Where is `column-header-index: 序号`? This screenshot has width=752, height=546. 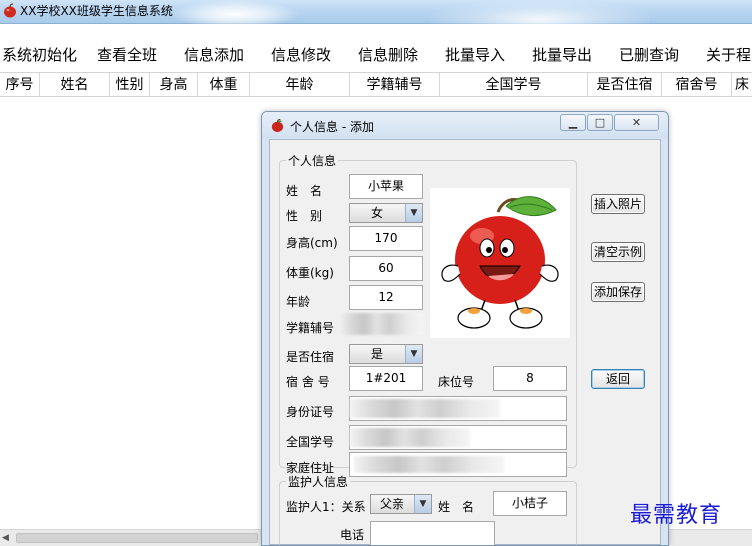 column-header-index: 序号 is located at coordinates (20, 85).